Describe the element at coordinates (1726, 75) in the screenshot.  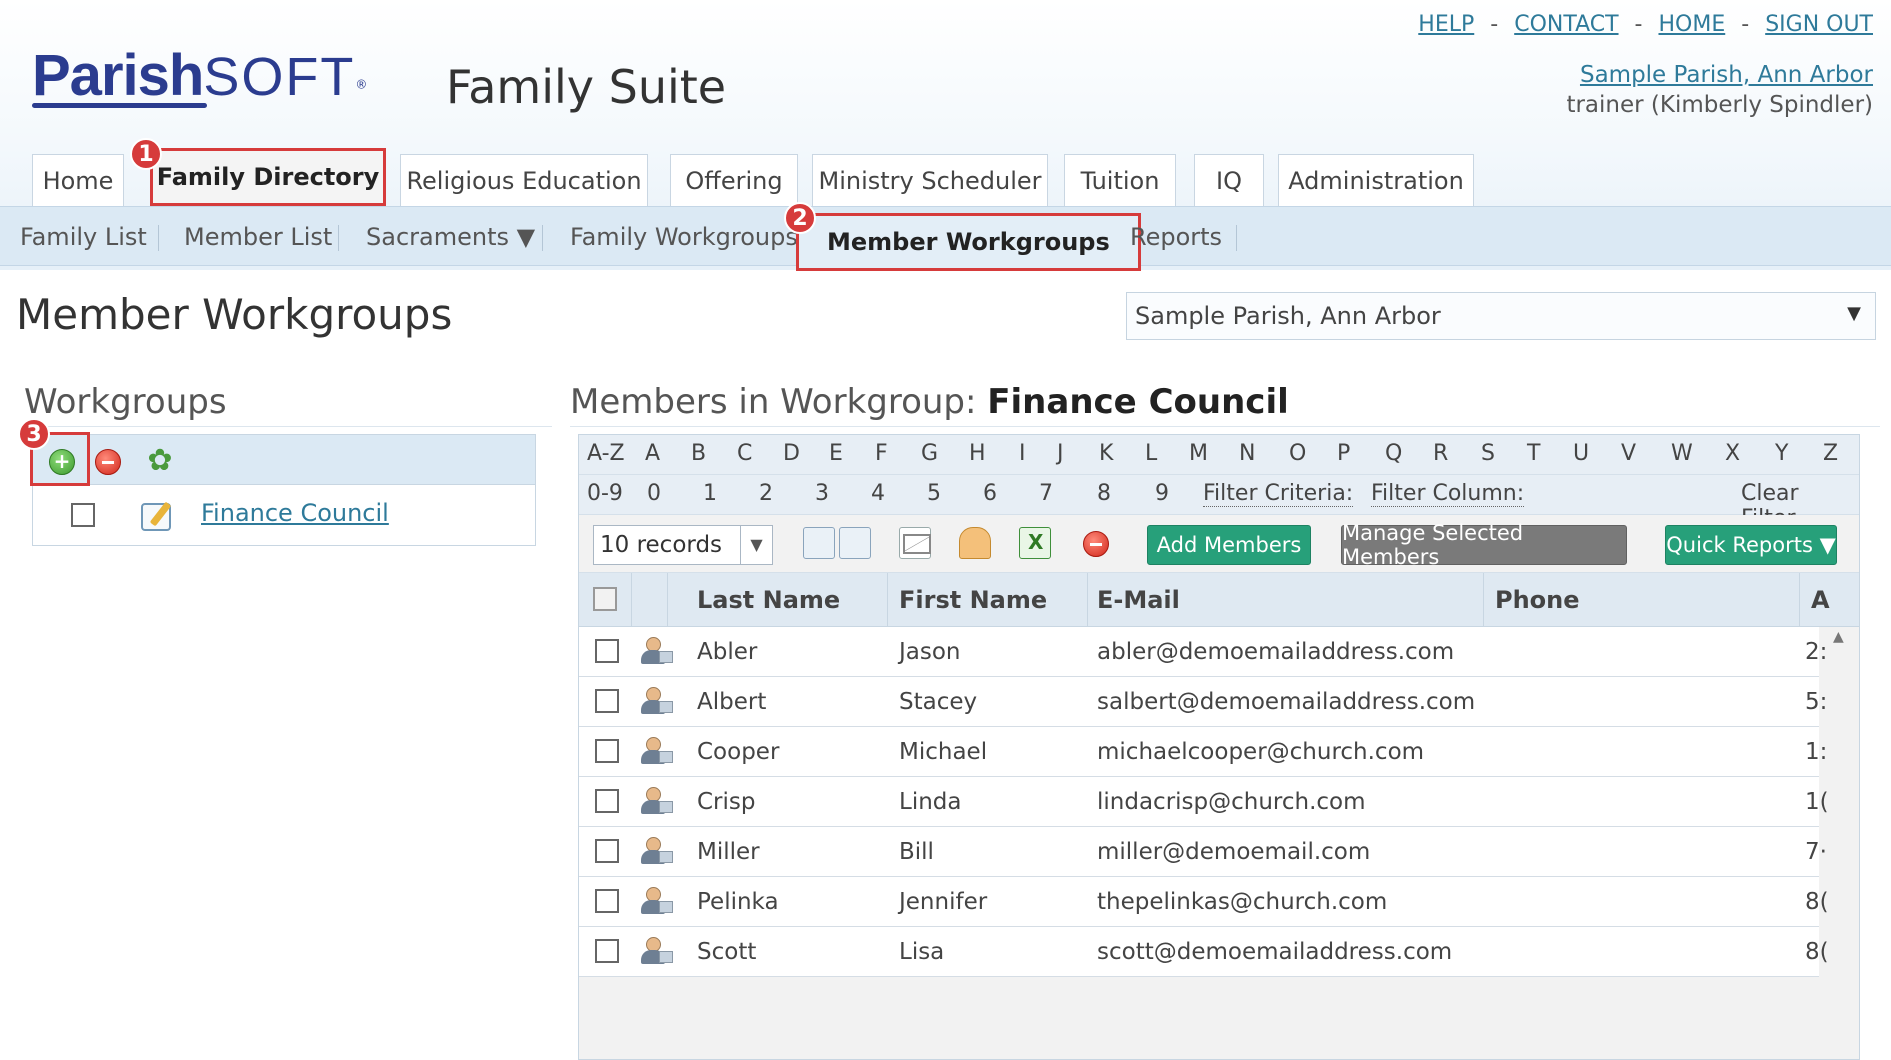
I see `parish-link: Sample Parish, Ann Arbor` at that location.